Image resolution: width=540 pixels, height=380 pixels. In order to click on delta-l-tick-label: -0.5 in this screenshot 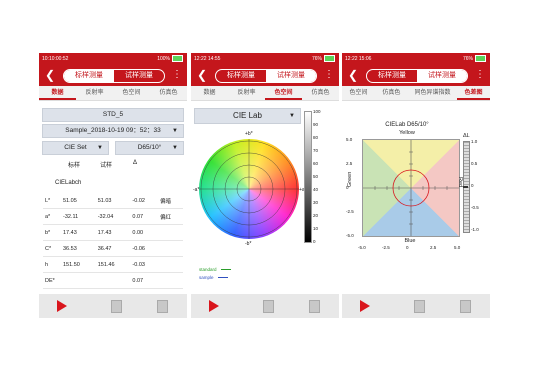, I will do `click(475, 207)`.